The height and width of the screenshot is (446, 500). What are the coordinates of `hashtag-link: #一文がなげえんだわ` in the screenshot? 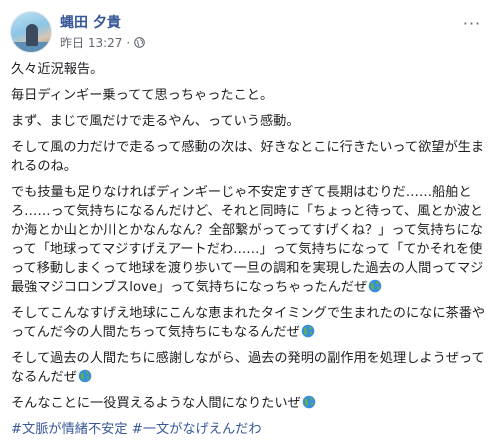 It's located at (197, 429).